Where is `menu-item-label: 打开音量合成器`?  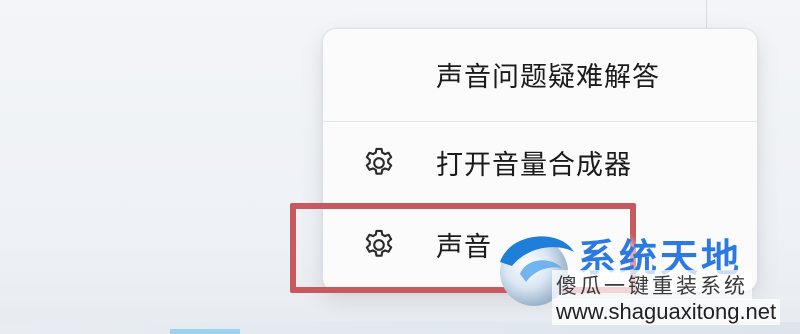 menu-item-label: 打开音量合成器 is located at coordinates (534, 165).